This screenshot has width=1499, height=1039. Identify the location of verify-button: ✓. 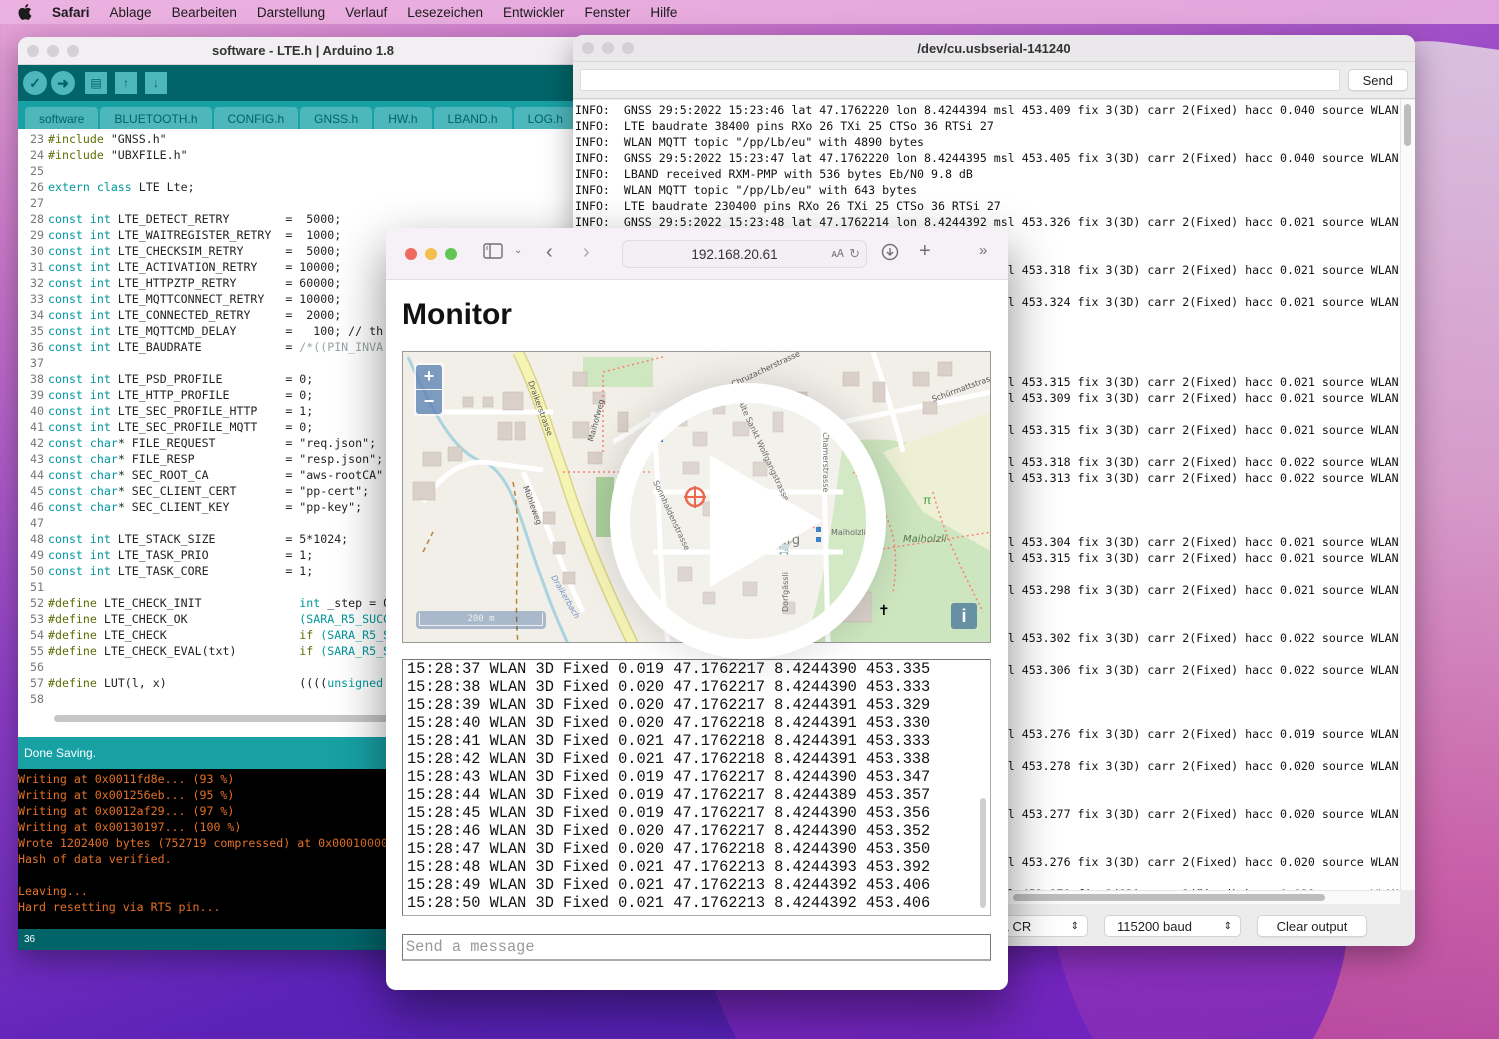
(35, 83).